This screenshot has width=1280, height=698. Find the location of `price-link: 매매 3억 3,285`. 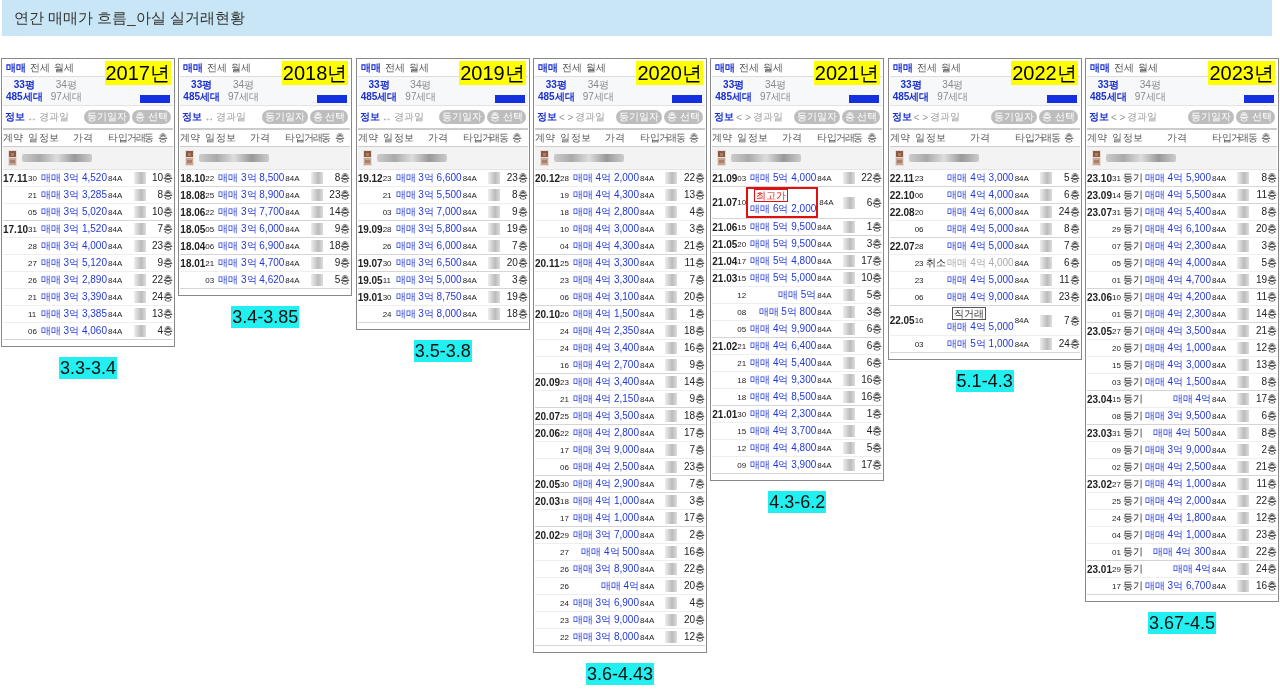

price-link: 매매 3억 3,285 is located at coordinates (73, 195).